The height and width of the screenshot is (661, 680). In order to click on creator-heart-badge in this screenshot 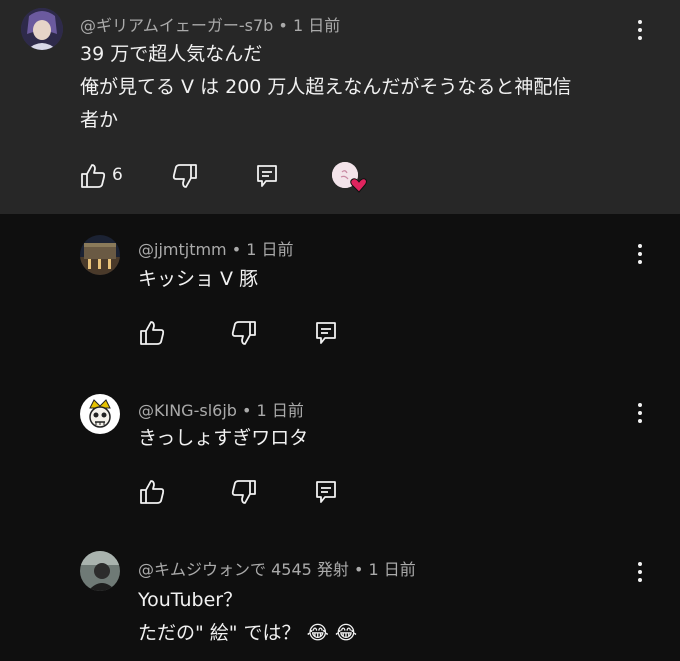, I will do `click(349, 177)`.